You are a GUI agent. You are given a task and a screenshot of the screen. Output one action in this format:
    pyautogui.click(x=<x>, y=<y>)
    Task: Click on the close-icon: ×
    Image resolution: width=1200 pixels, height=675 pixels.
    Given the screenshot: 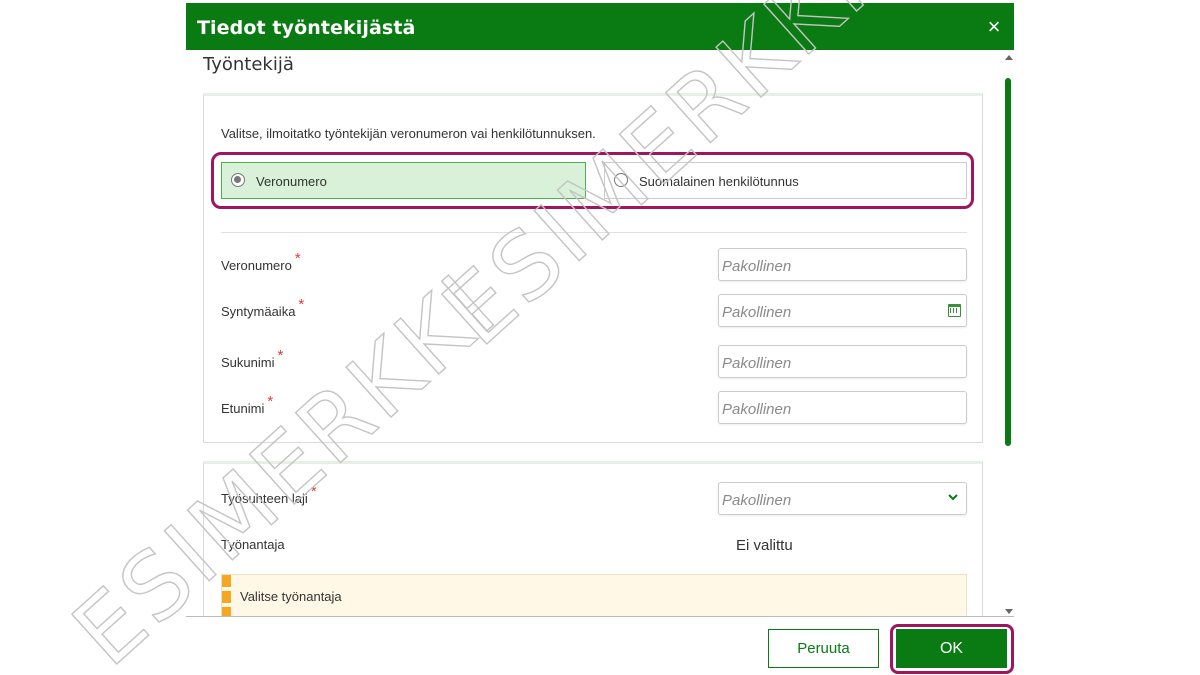 What is the action you would take?
    pyautogui.click(x=994, y=27)
    